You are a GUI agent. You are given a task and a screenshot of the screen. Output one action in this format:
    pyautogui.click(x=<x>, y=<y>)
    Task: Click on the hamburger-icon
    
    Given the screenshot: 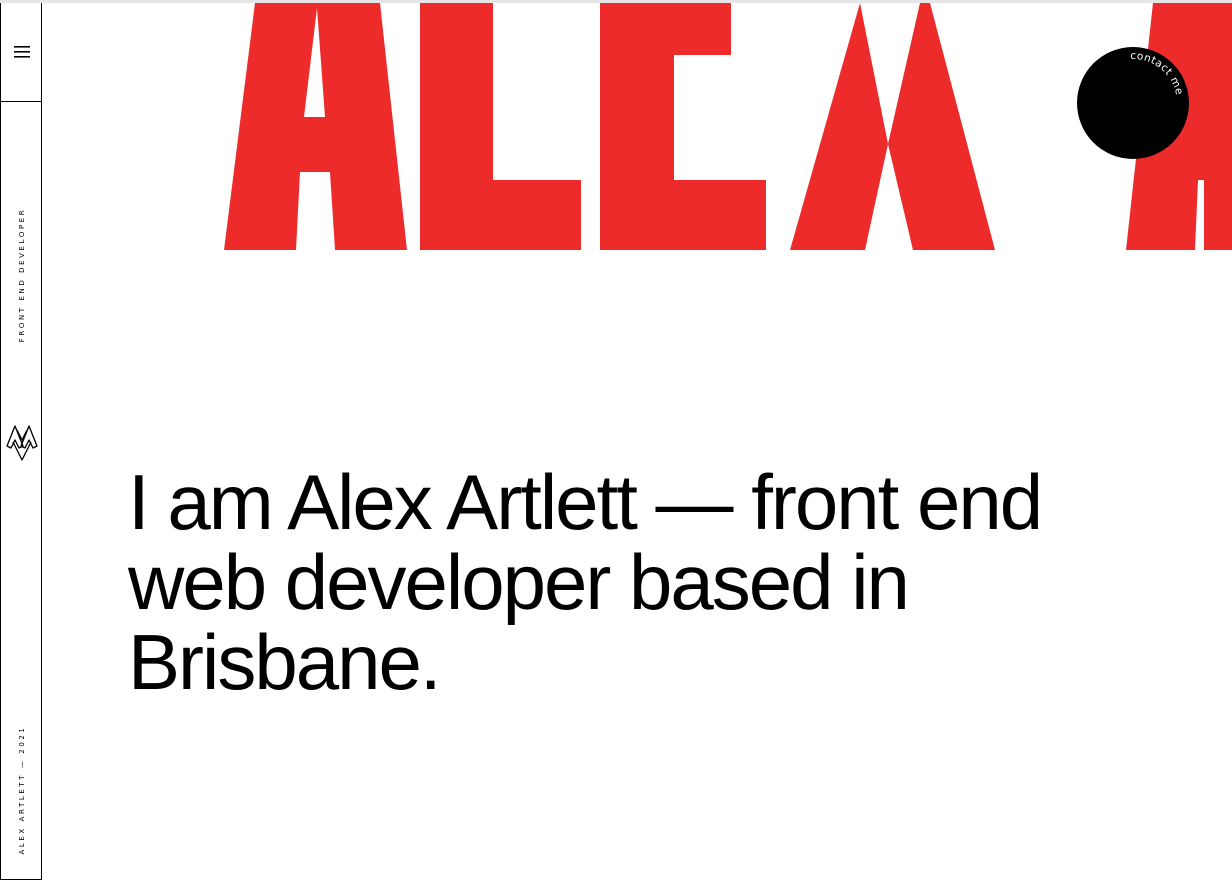 What is the action you would take?
    pyautogui.click(x=21, y=52)
    